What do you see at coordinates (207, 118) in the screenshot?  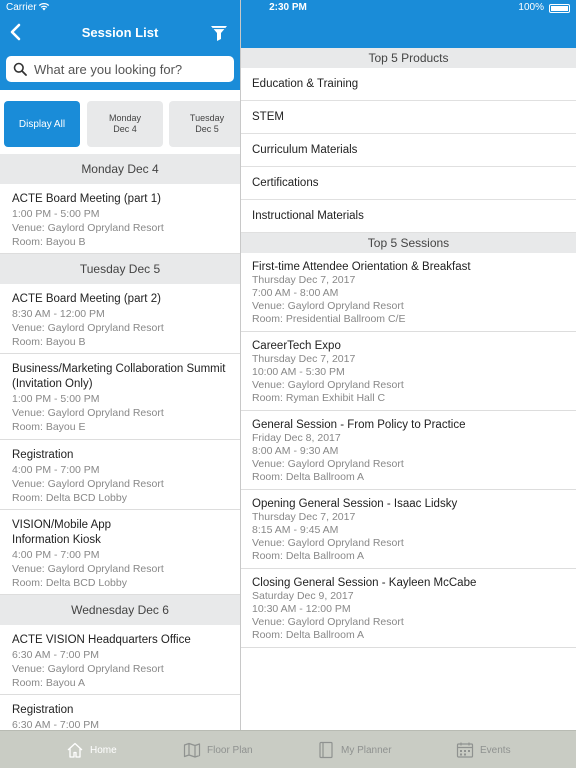 I see `tab-label-day: Tuesday` at bounding box center [207, 118].